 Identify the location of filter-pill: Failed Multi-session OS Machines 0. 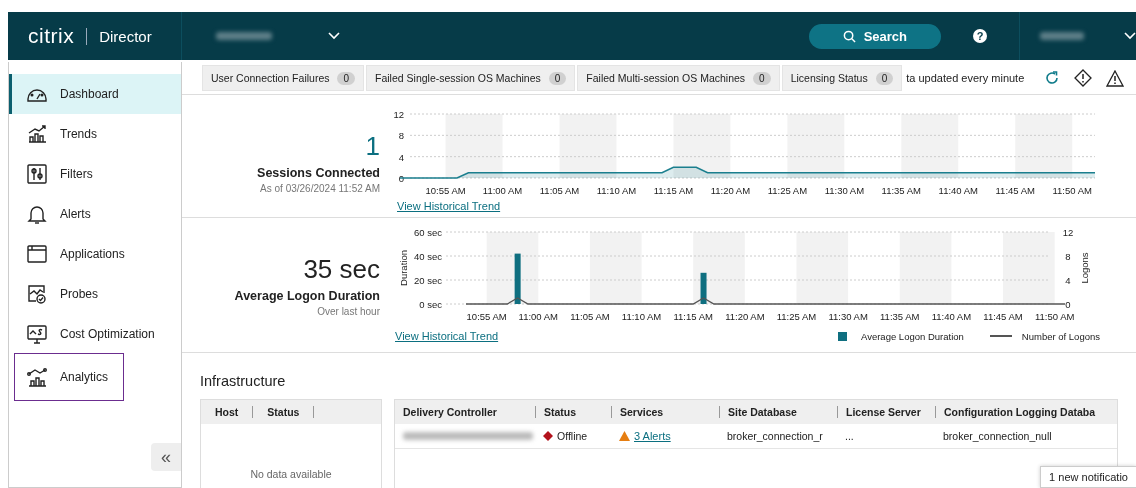
(678, 78).